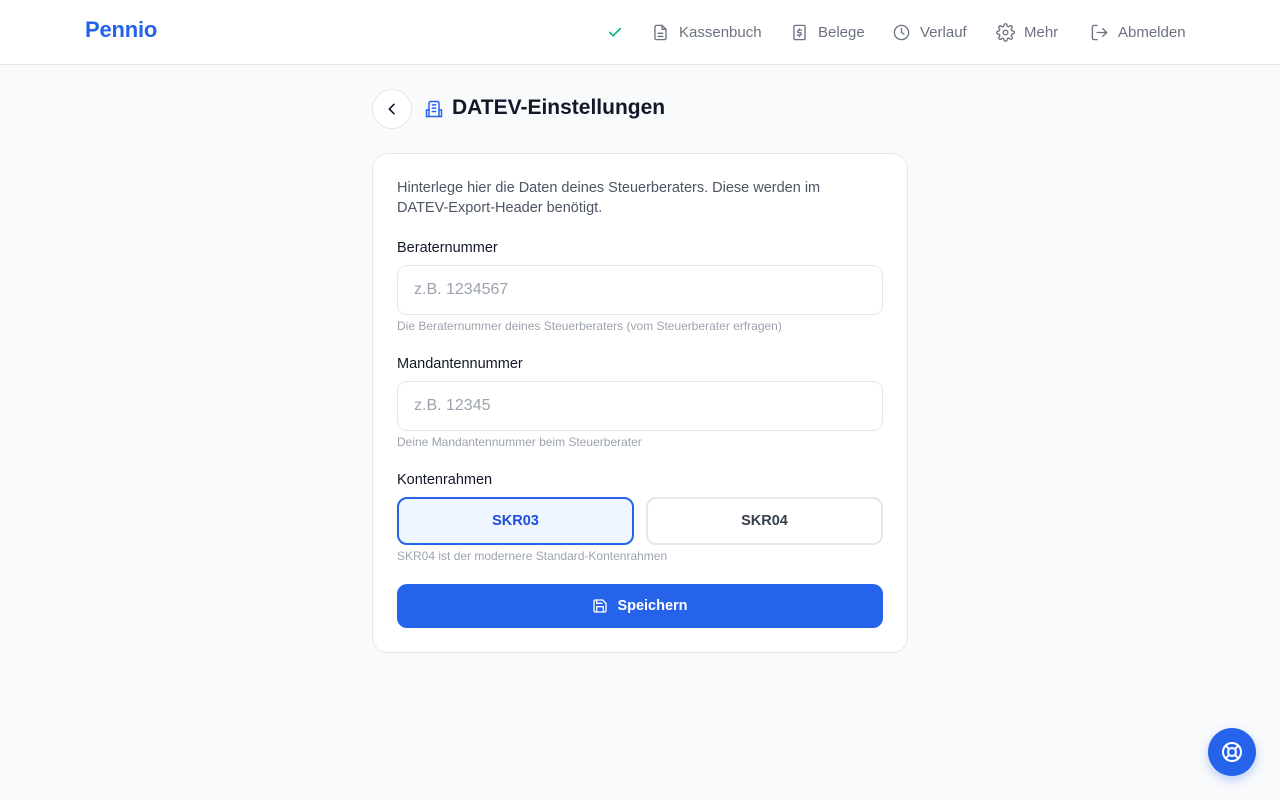 This screenshot has width=1280, height=800. I want to click on receipt-icon, so click(799, 32).